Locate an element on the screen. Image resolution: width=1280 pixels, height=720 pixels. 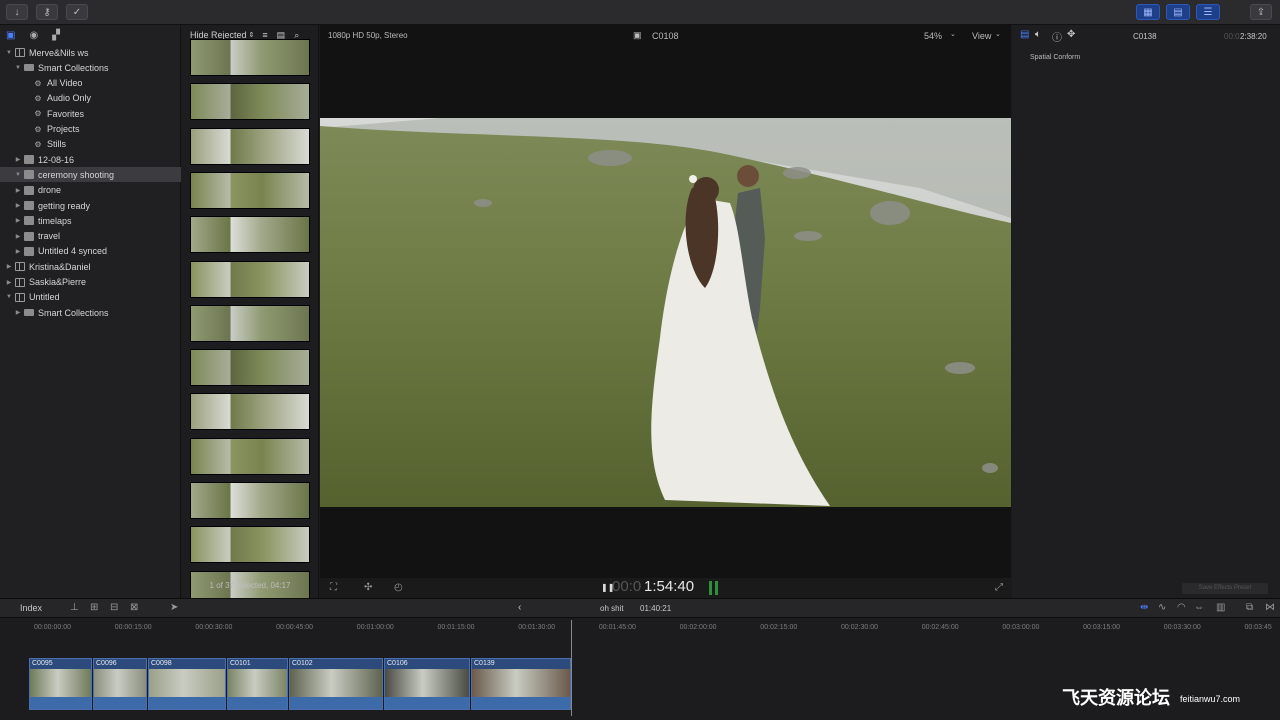
sidebar-item: ▼ Untitled is located at coordinates (90, 297).